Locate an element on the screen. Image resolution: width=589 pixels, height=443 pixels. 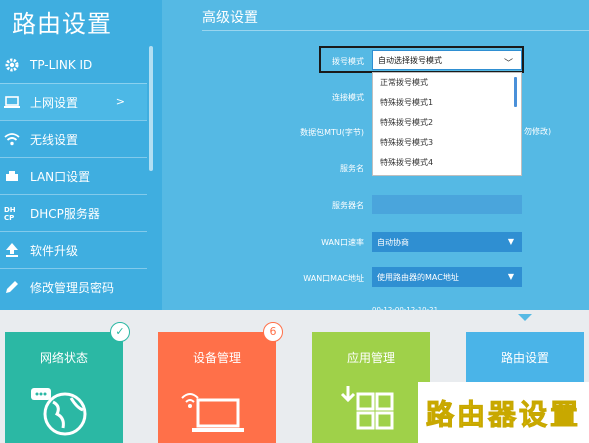
wan-mac-select: 使用路由器的MAC地址 ▼ is located at coordinates (447, 277).